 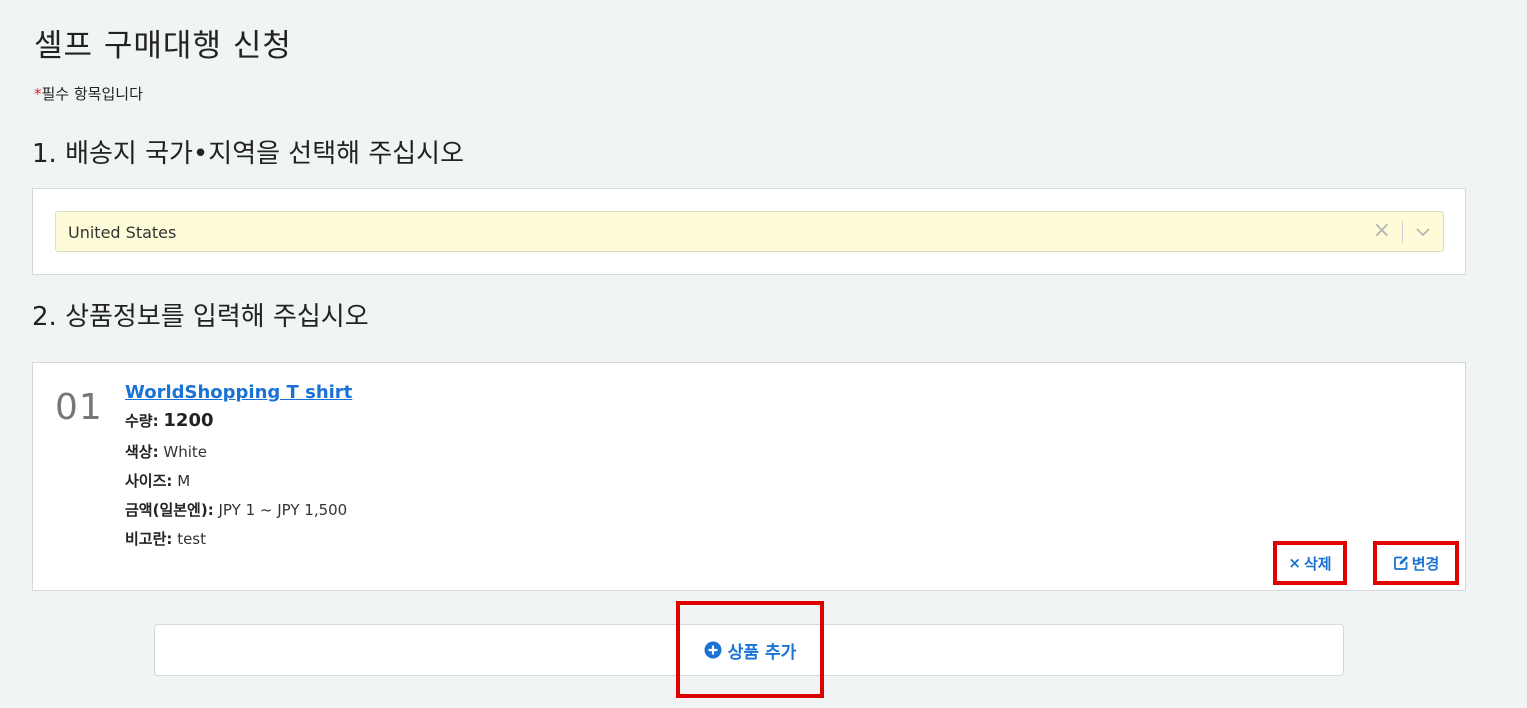 I want to click on item-color: 색상: White, so click(x=166, y=451).